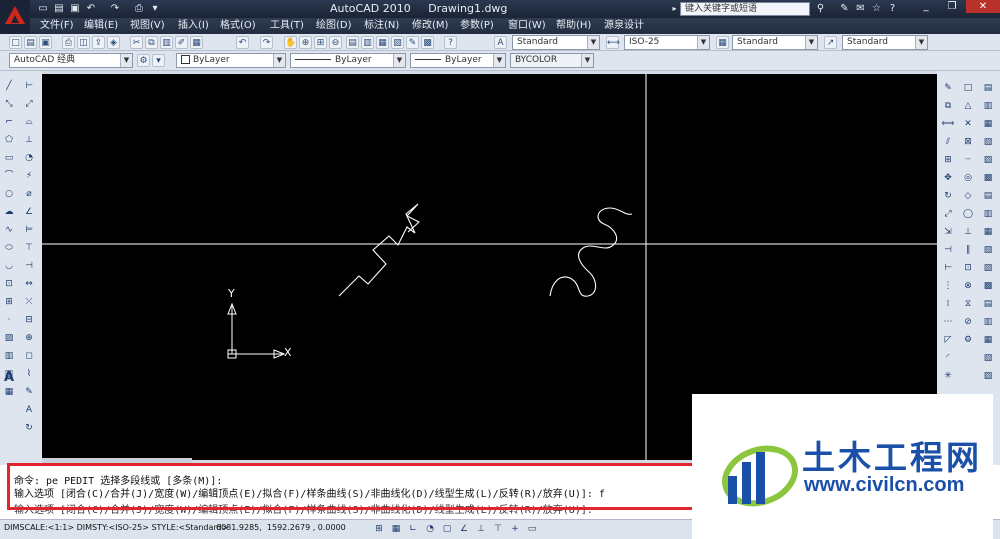  Describe the element at coordinates (348, 60) in the screenshot. I see `linetype-select: ByLayer ▼` at that location.